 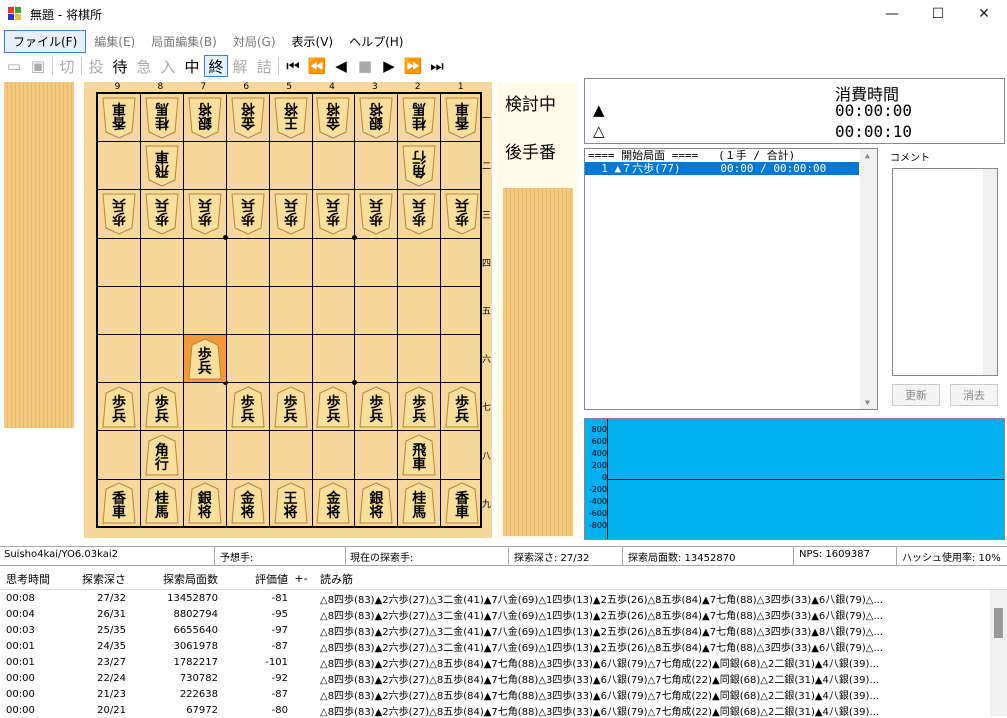 I want to click on nyugyoku-button: 入, so click(x=168, y=66).